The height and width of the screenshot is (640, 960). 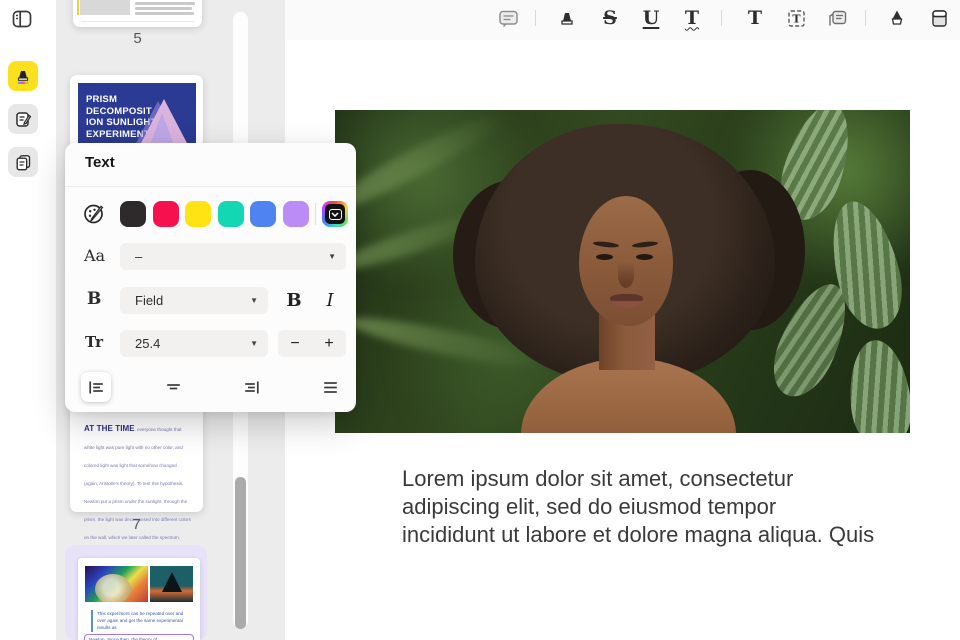 I want to click on align-right-icon, so click(x=251, y=387).